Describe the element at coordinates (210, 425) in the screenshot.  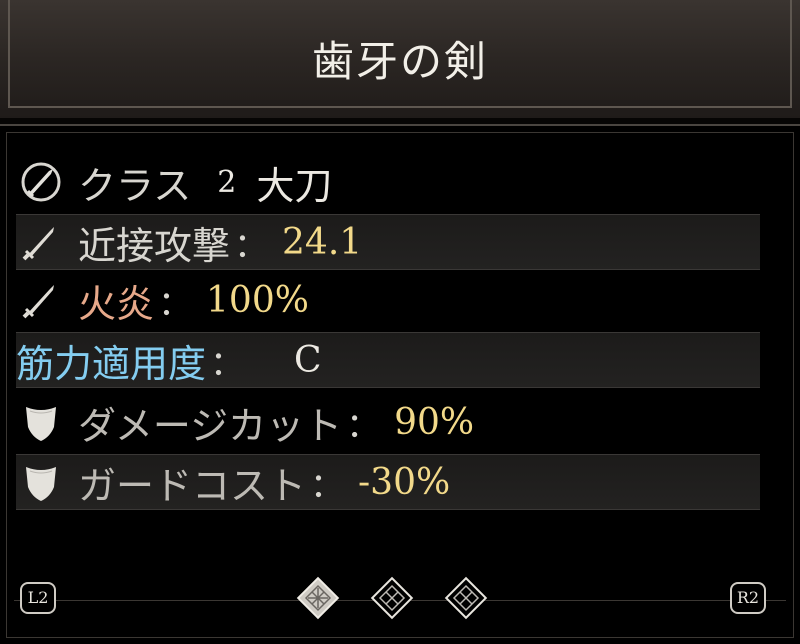
I see `stat-label: ダメージカット` at that location.